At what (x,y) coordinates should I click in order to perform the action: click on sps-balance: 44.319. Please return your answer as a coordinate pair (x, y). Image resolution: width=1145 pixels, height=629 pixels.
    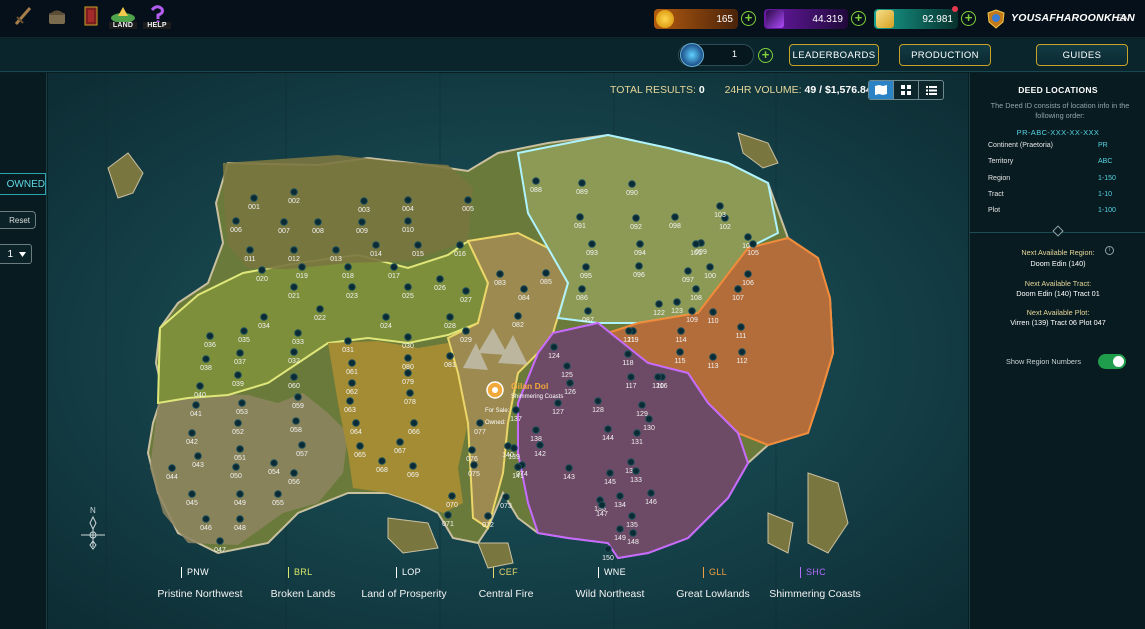
    Looking at the image, I should click on (806, 19).